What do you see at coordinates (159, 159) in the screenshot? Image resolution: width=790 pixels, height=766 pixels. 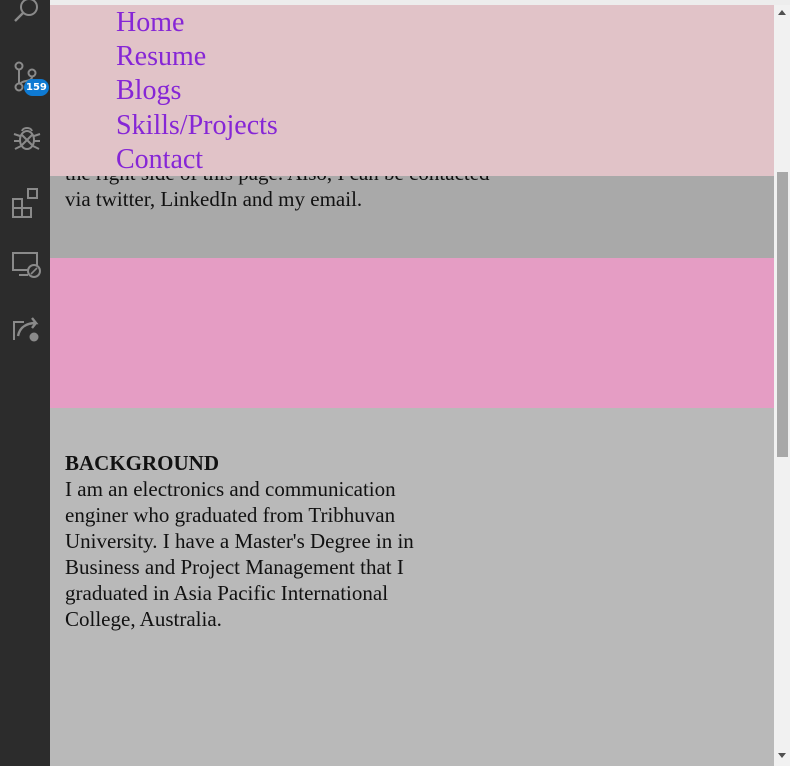 I see `nav-link-contact: Contact` at bounding box center [159, 159].